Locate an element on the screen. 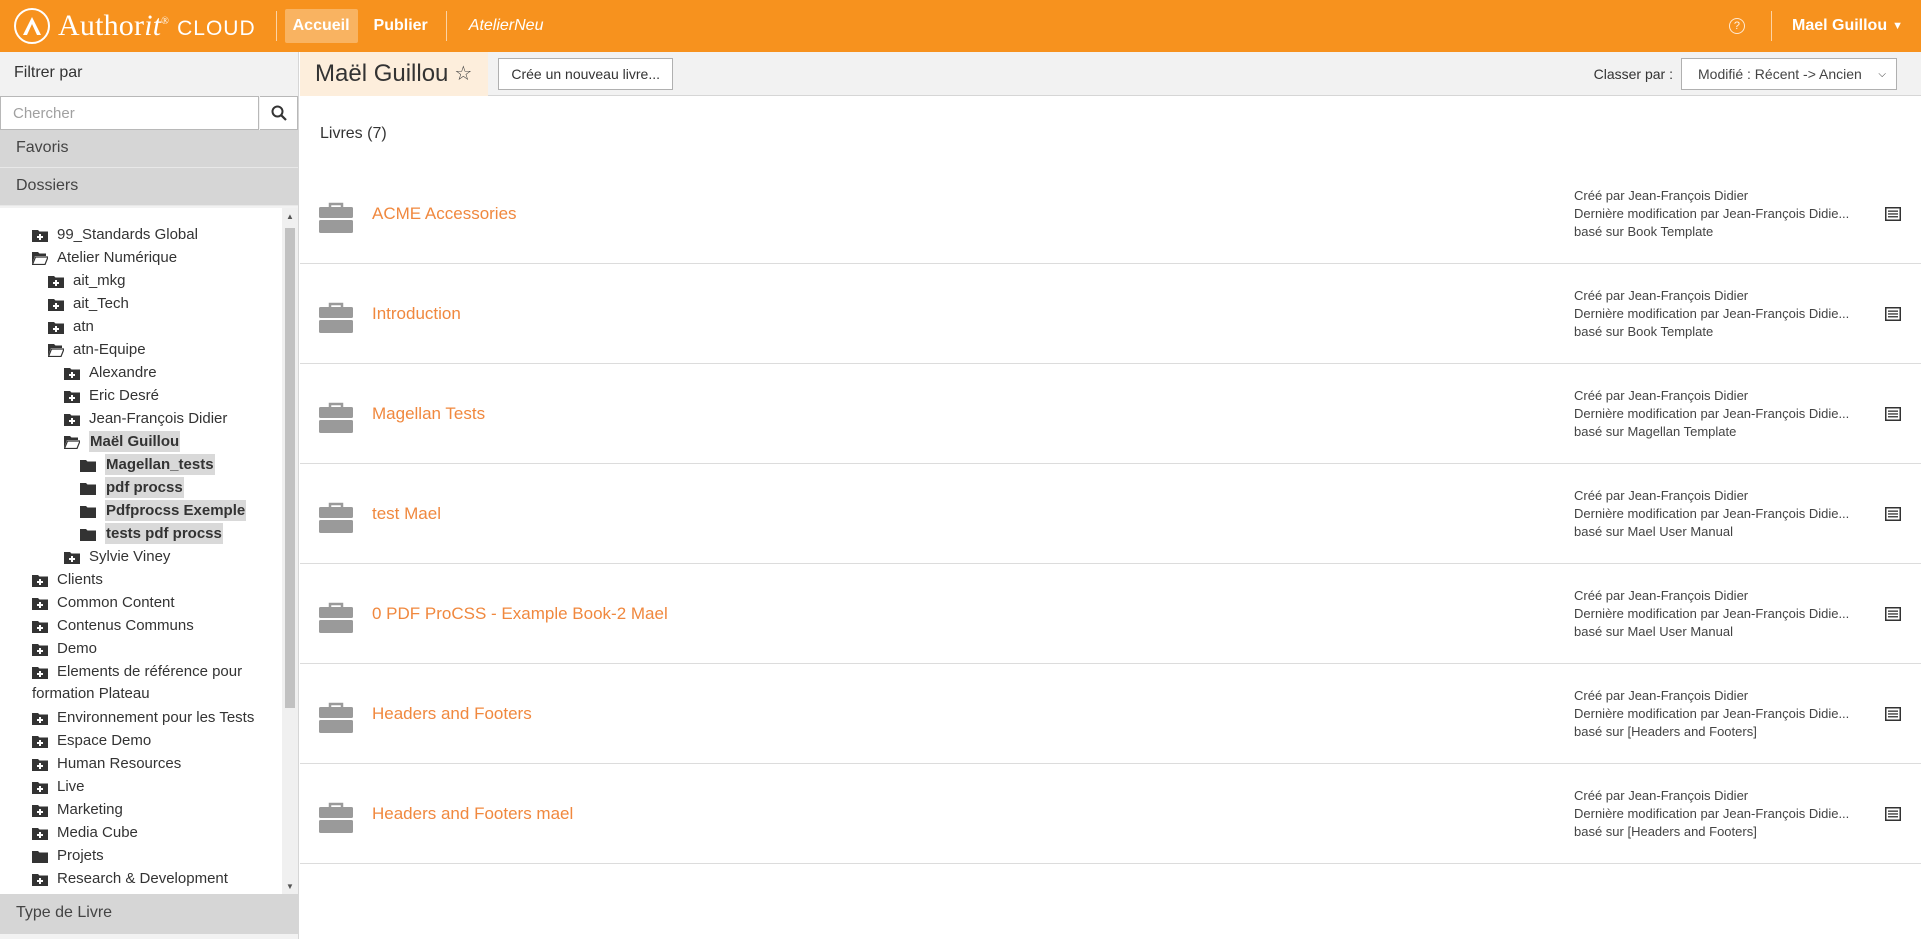 The height and width of the screenshot is (939, 1921). search-button is located at coordinates (279, 113).